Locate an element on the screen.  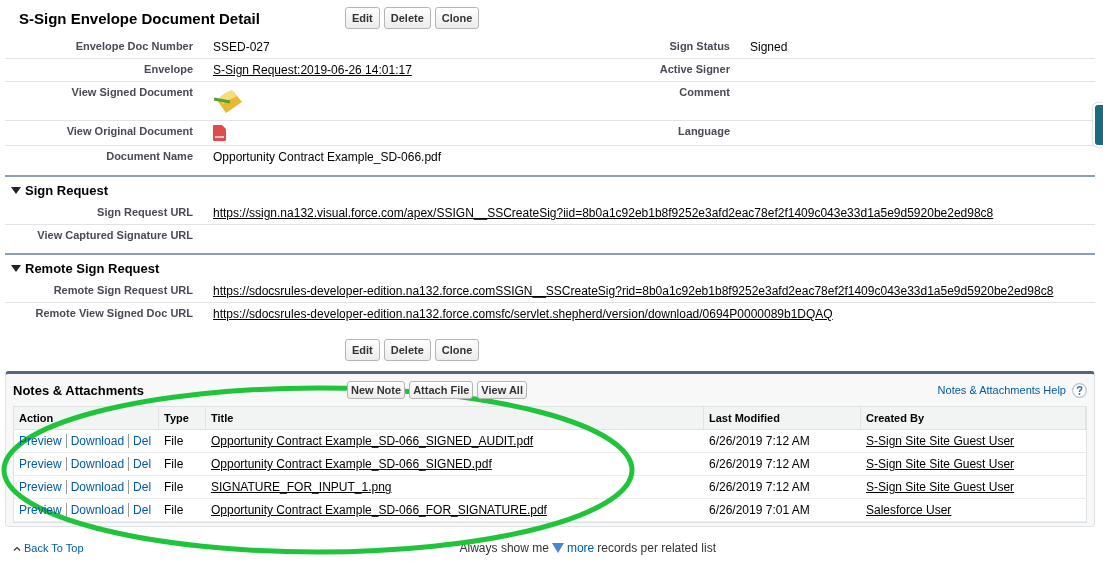
column-header: Title is located at coordinates (455, 418).